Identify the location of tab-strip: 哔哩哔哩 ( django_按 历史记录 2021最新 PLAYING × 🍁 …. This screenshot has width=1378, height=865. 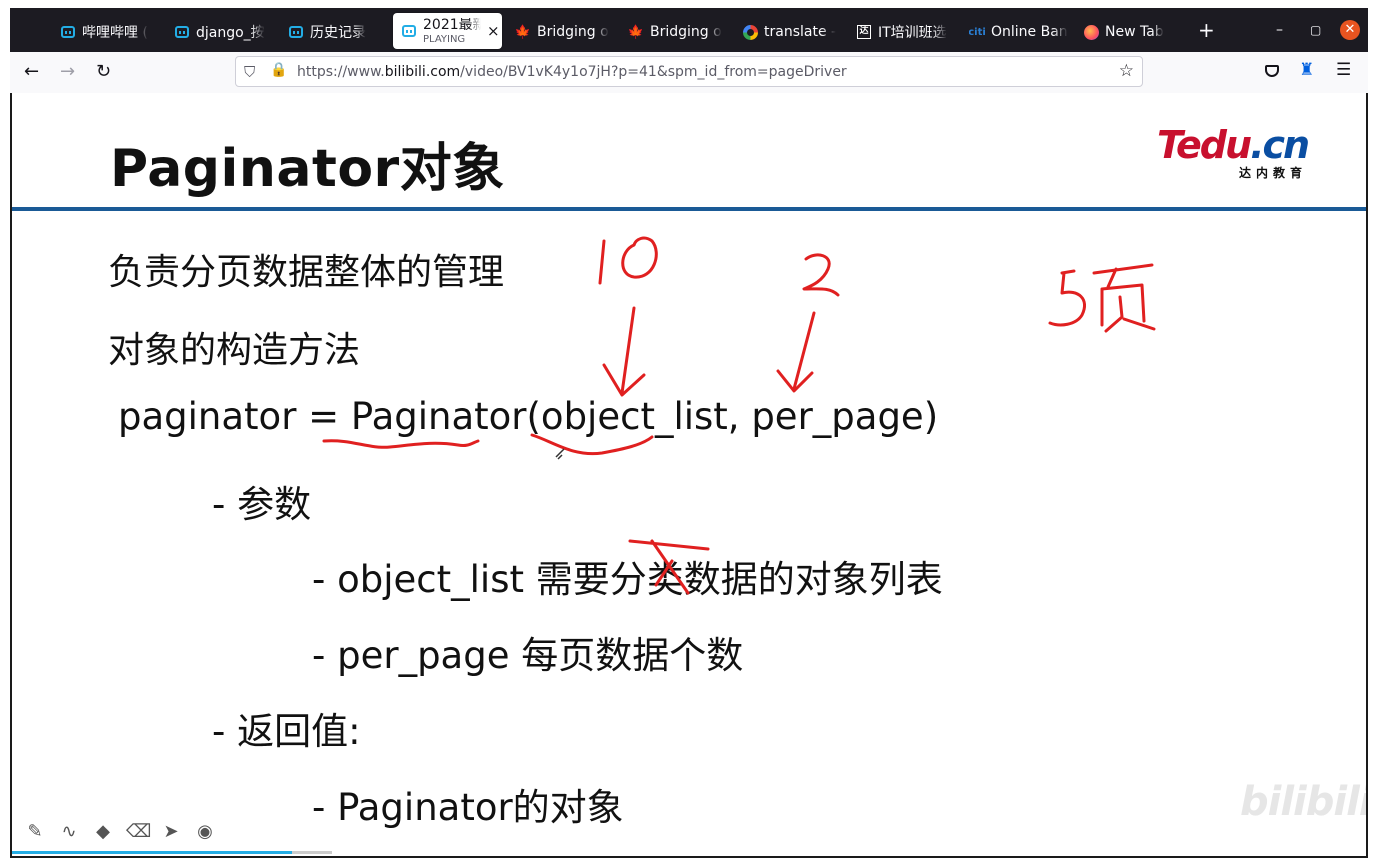
(689, 30).